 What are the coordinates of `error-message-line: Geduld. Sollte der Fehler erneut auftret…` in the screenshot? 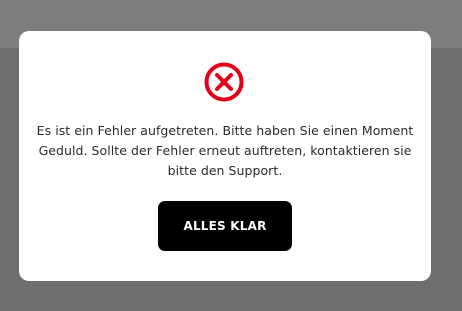 It's located at (225, 150).